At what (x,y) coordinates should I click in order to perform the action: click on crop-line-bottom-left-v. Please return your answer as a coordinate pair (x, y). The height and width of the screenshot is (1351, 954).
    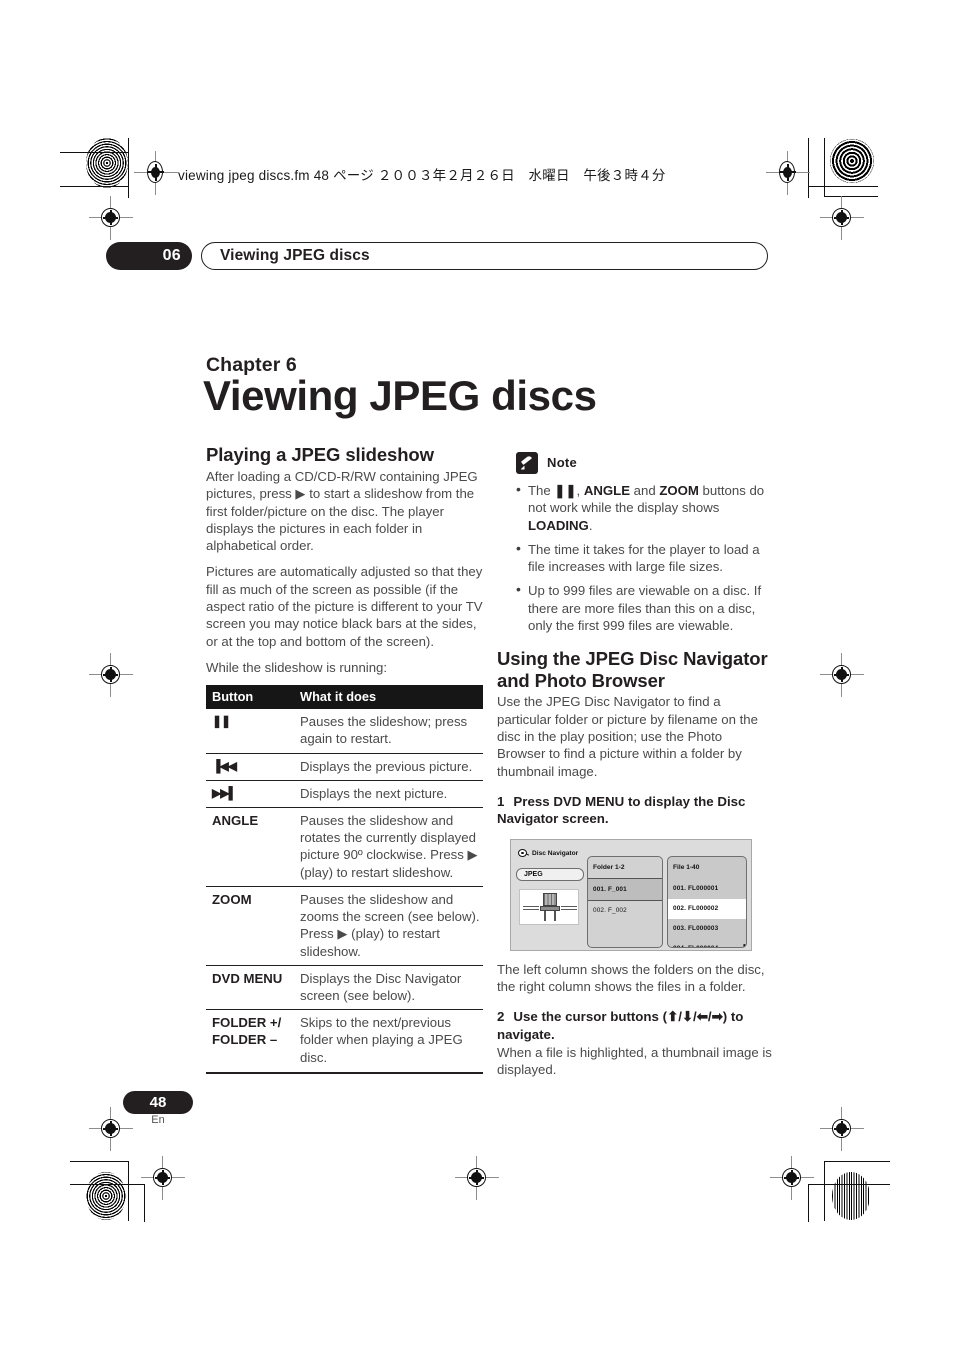
    Looking at the image, I should click on (128, 1191).